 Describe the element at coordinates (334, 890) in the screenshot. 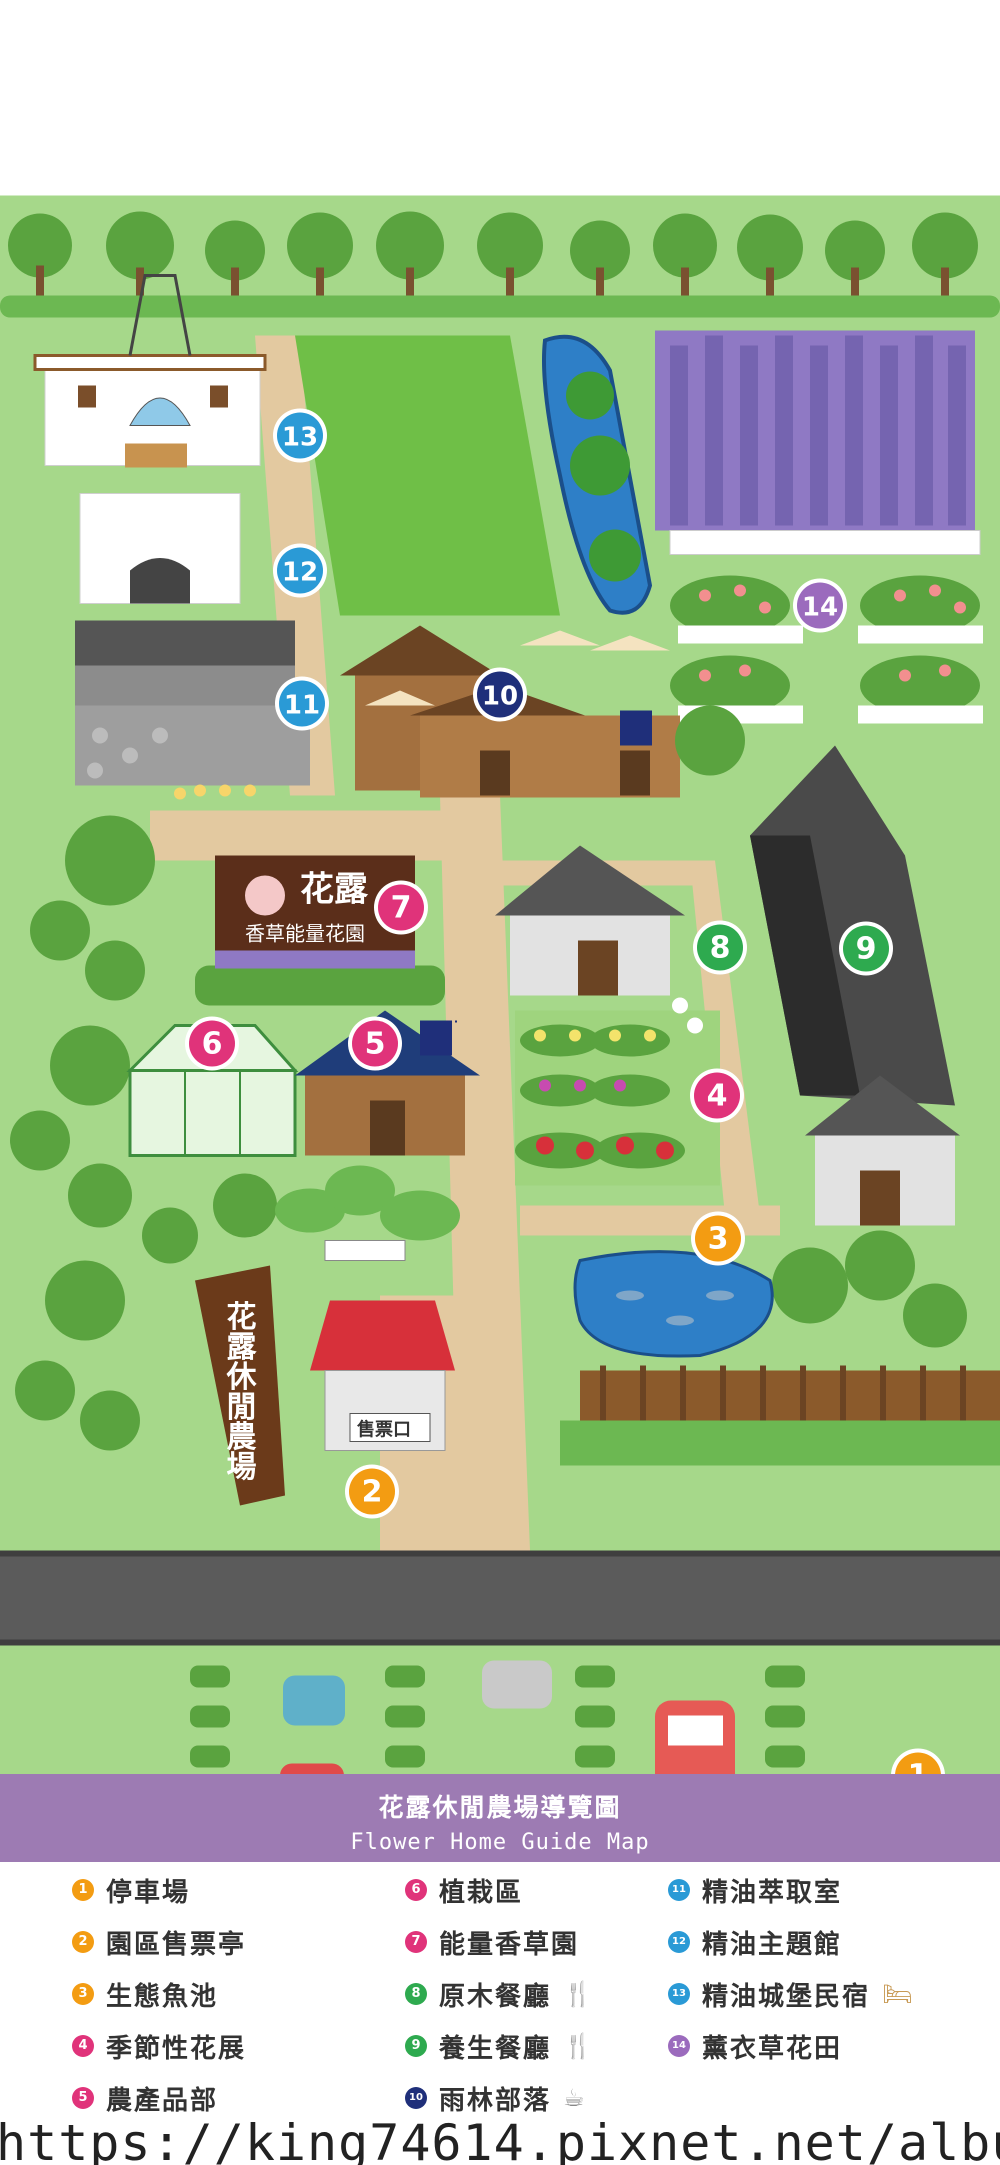

I see `herb-garden-title: 花露` at that location.